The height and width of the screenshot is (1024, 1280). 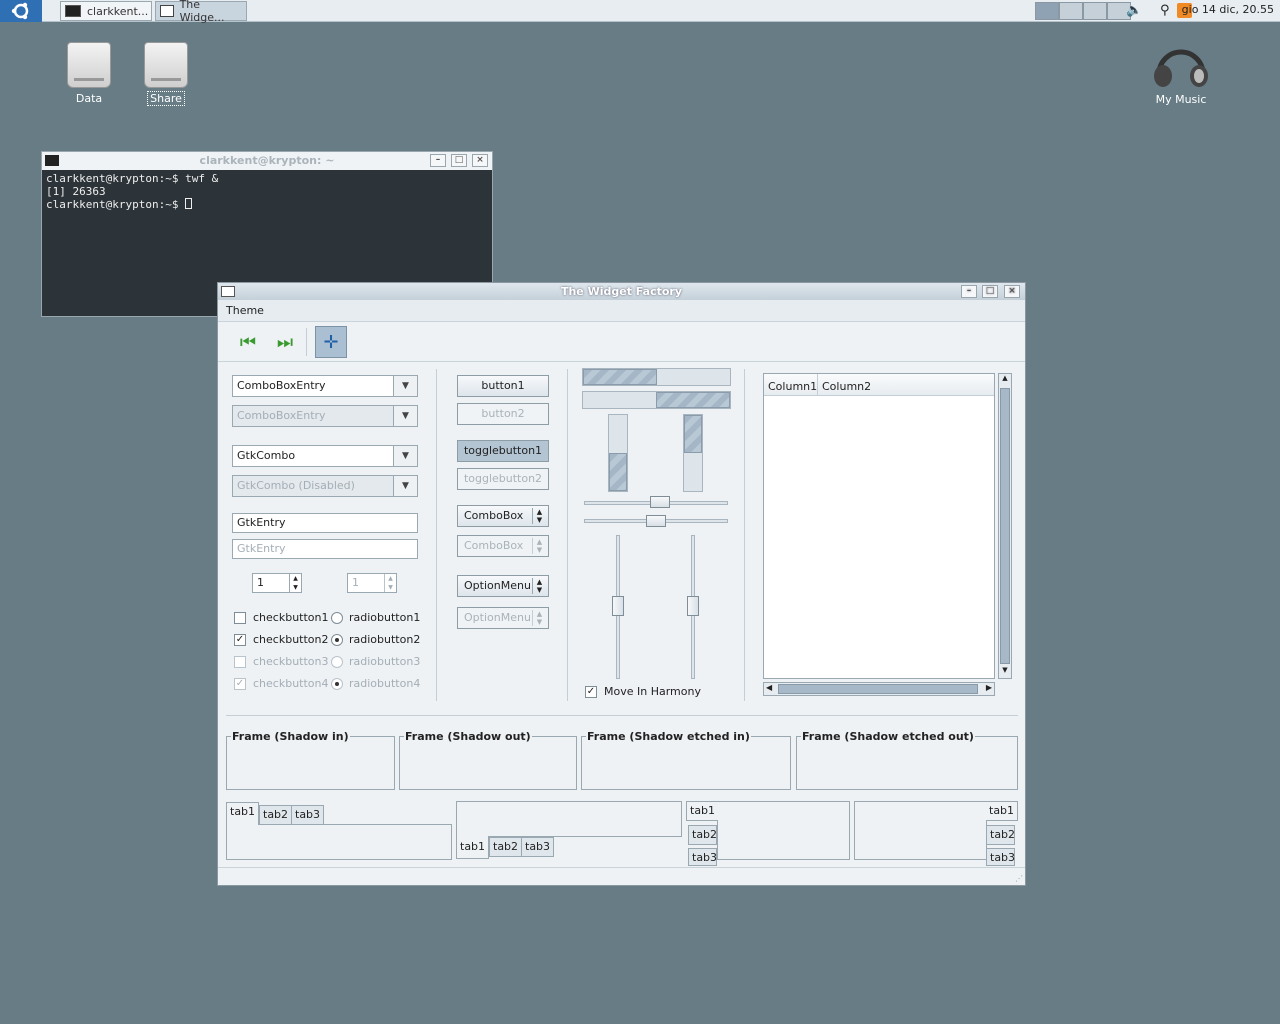 What do you see at coordinates (538, 847) in the screenshot?
I see `tab-bottom-3: tab3` at bounding box center [538, 847].